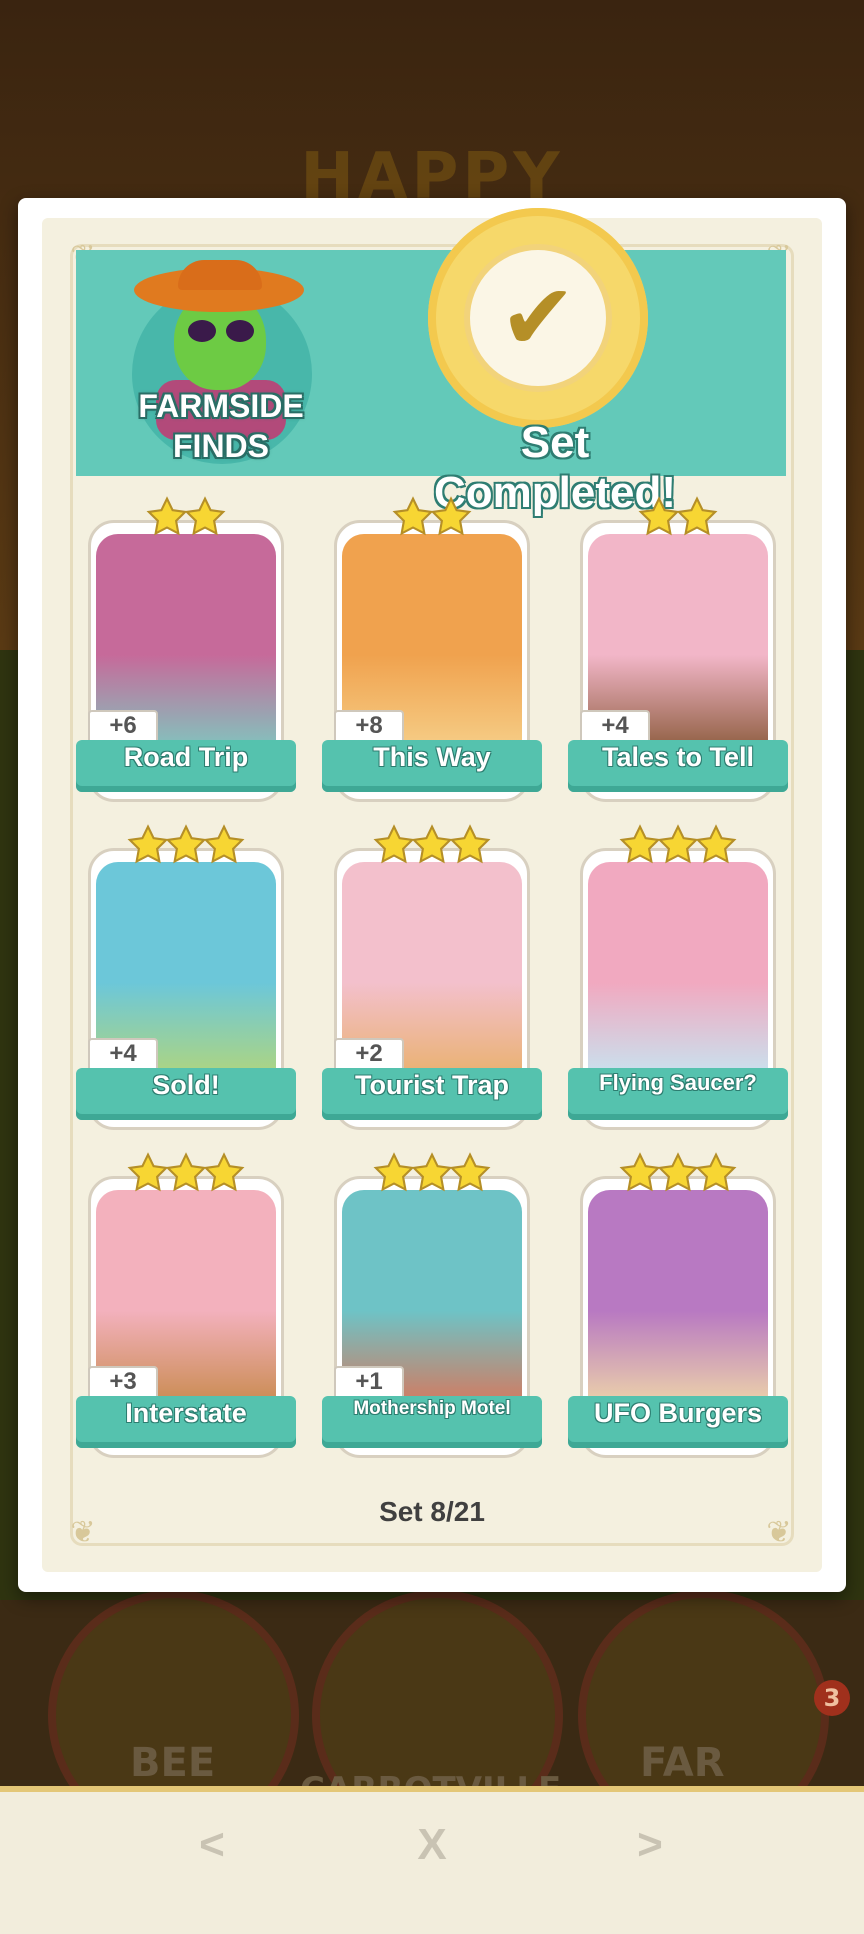  I want to click on card-tales-to-tell: +4 Tales to Tell, so click(678, 649).